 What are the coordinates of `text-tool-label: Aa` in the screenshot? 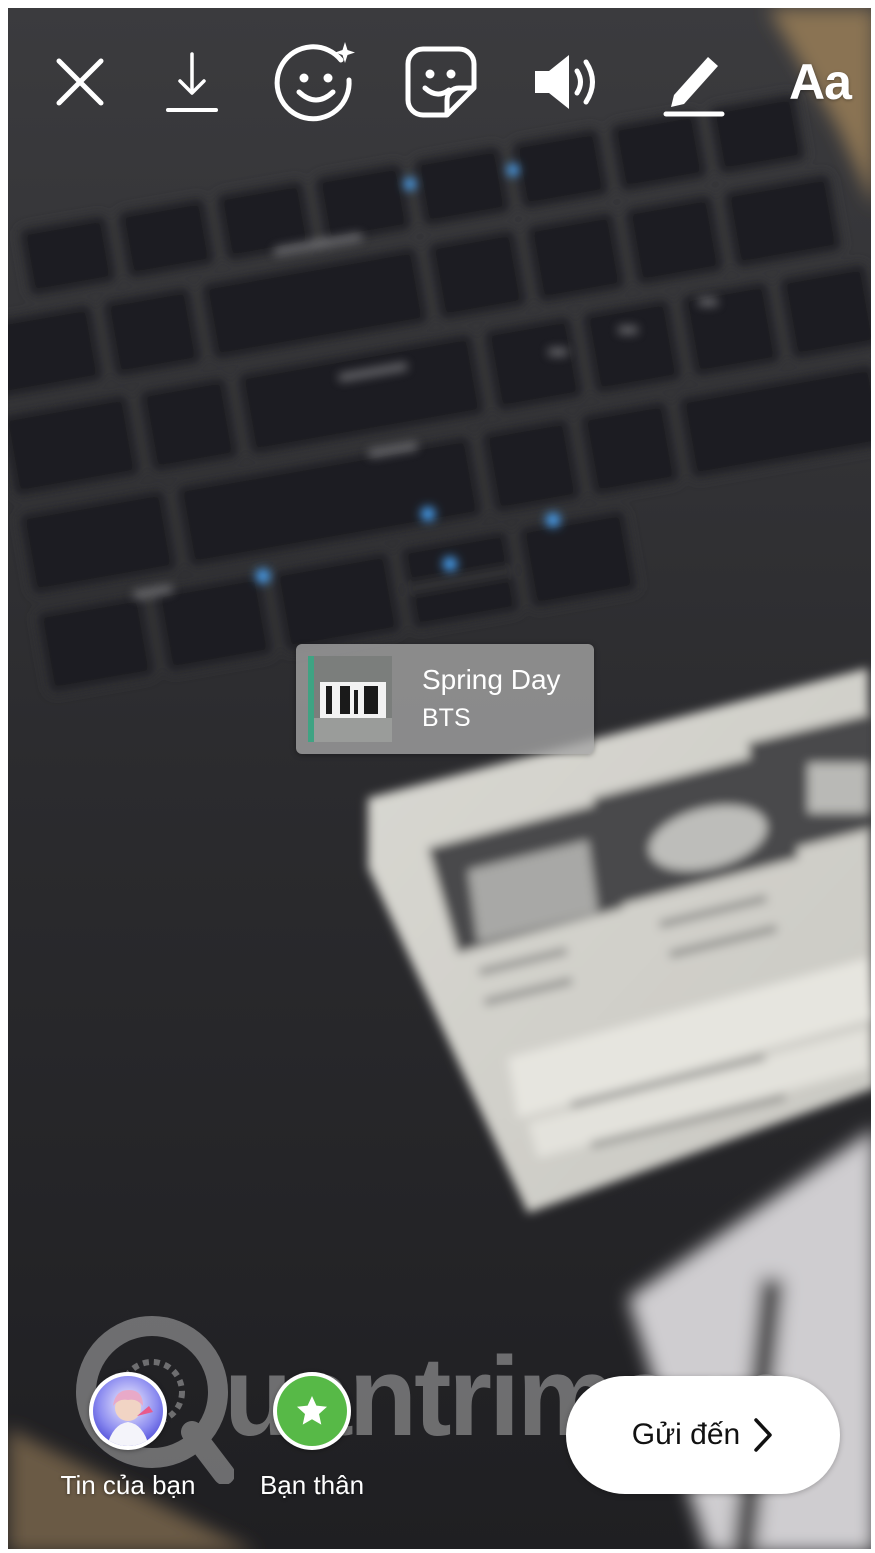 It's located at (820, 82).